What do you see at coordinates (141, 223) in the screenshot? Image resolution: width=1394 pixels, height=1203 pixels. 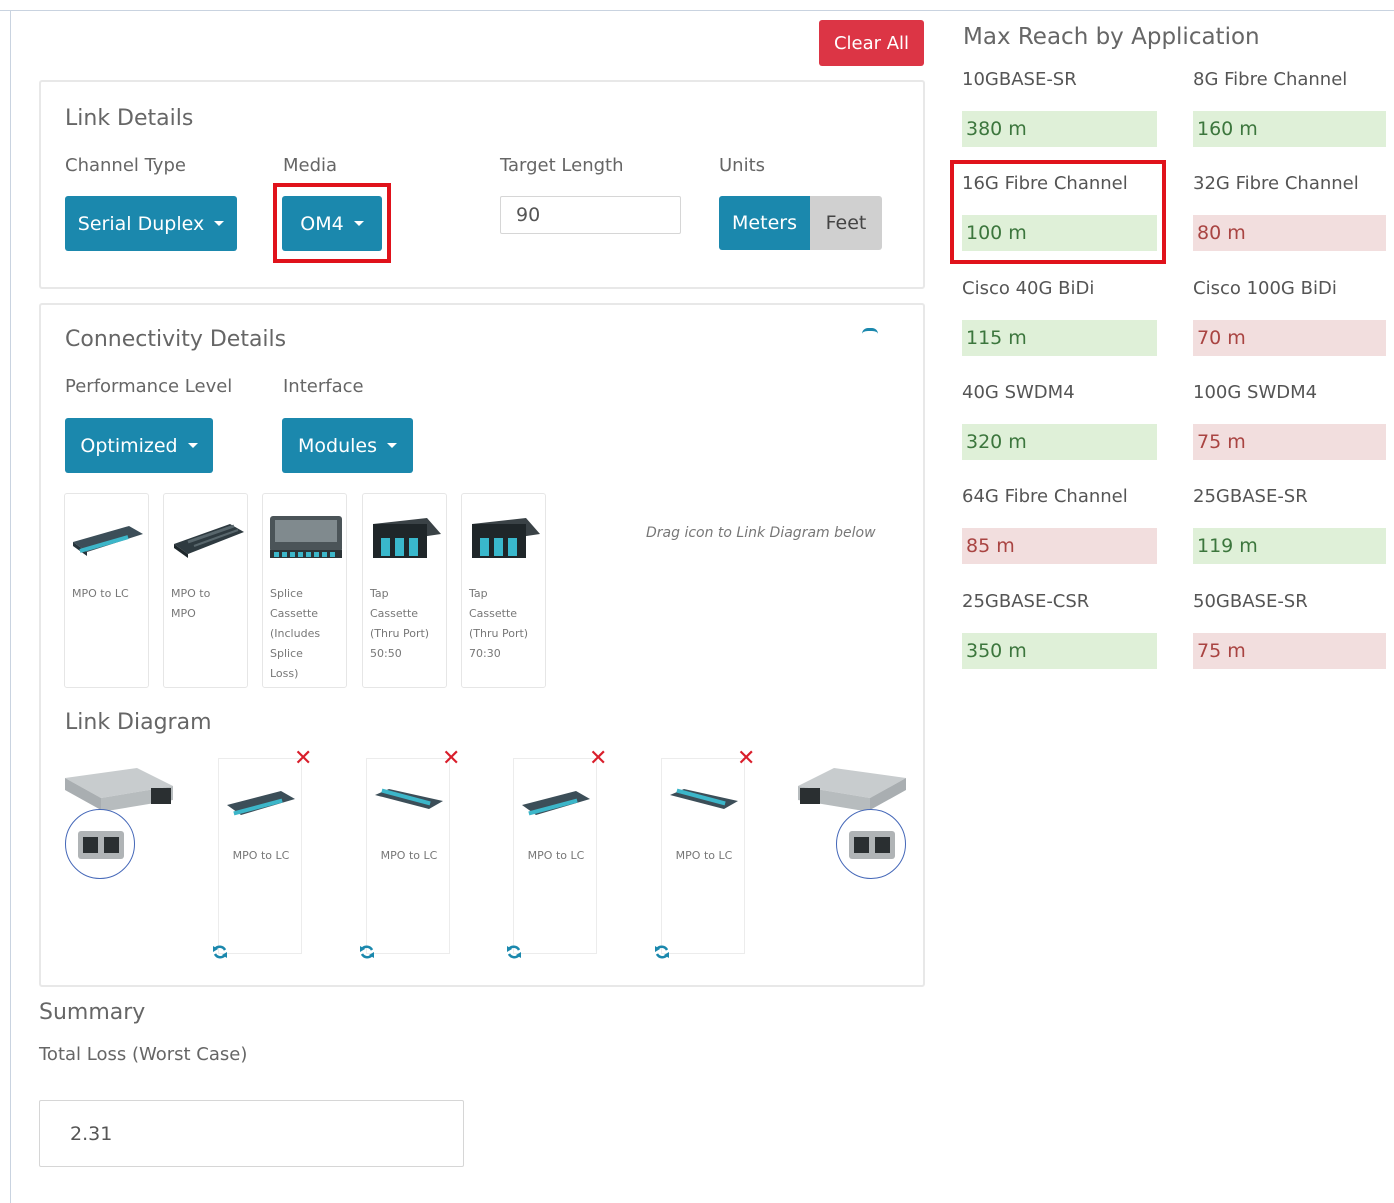 I see `channel-type-value: Serial Duplex` at bounding box center [141, 223].